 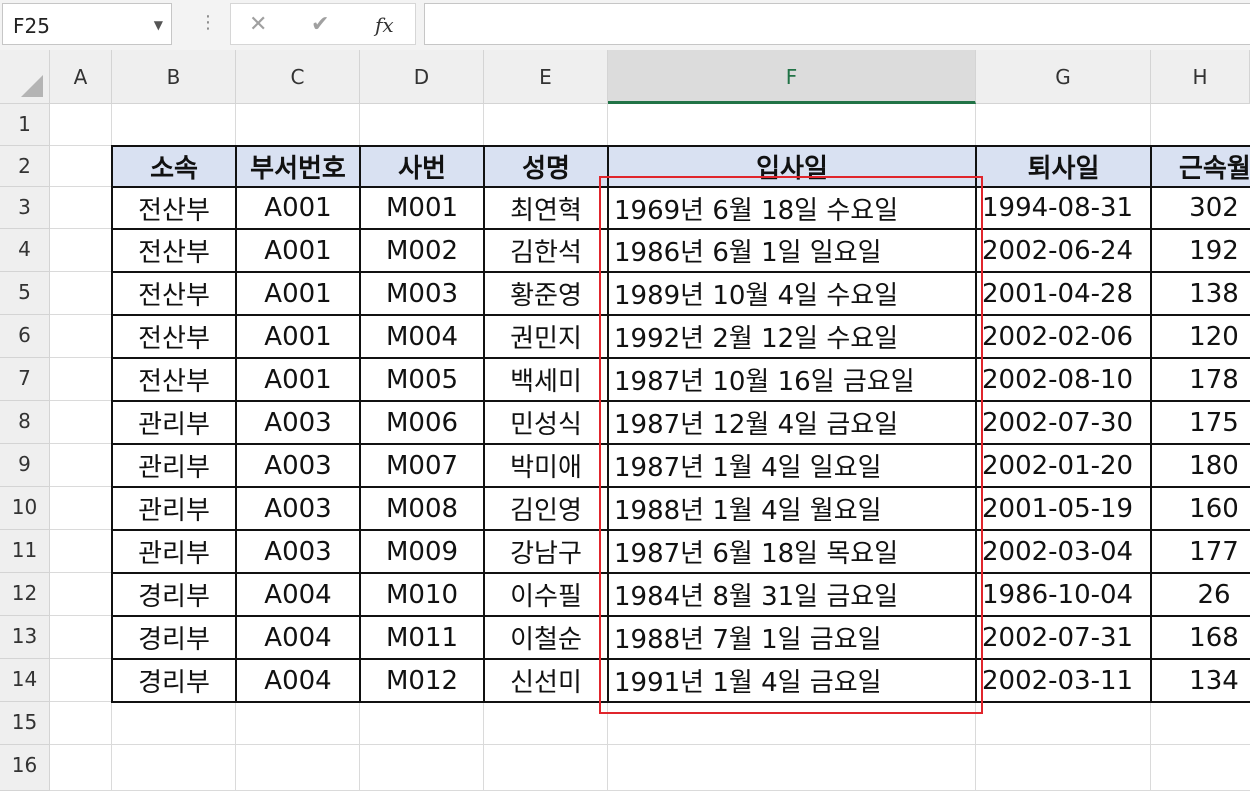 I want to click on row-header-16: 16, so click(x=25, y=768).